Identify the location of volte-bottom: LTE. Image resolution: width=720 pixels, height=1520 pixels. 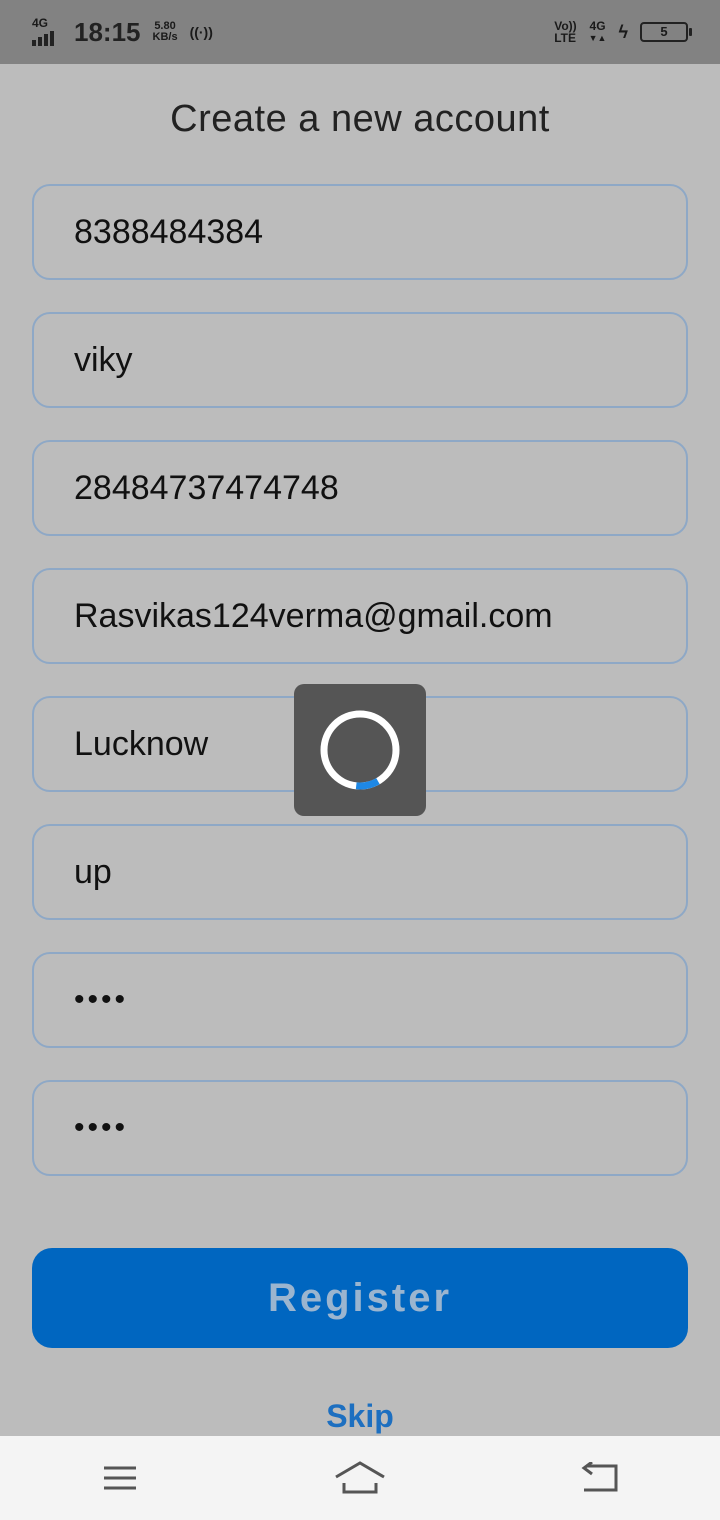
(565, 38).